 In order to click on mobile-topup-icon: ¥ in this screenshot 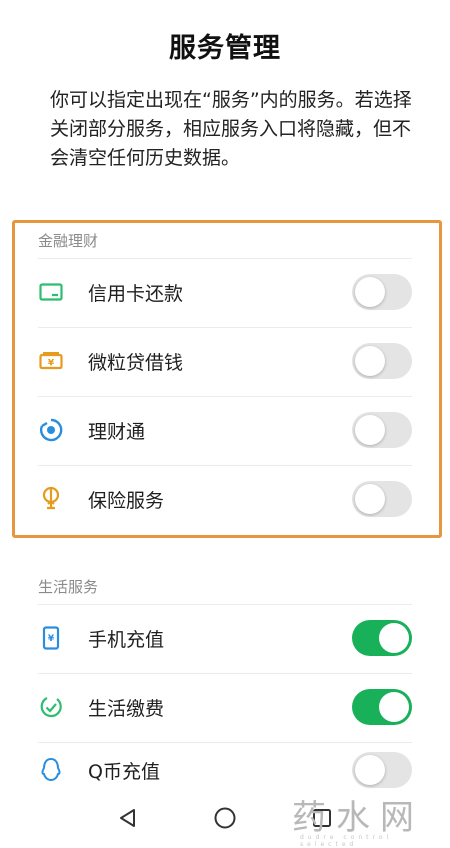, I will do `click(51, 638)`.